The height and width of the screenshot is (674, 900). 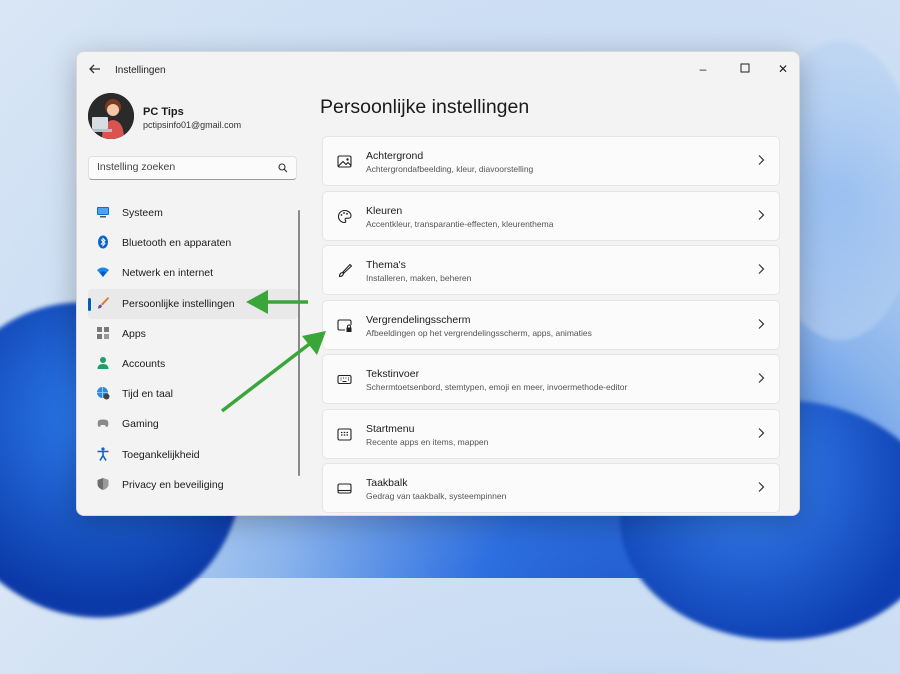 What do you see at coordinates (193, 364) in the screenshot?
I see `sidebar-item-accounts: Accounts` at bounding box center [193, 364].